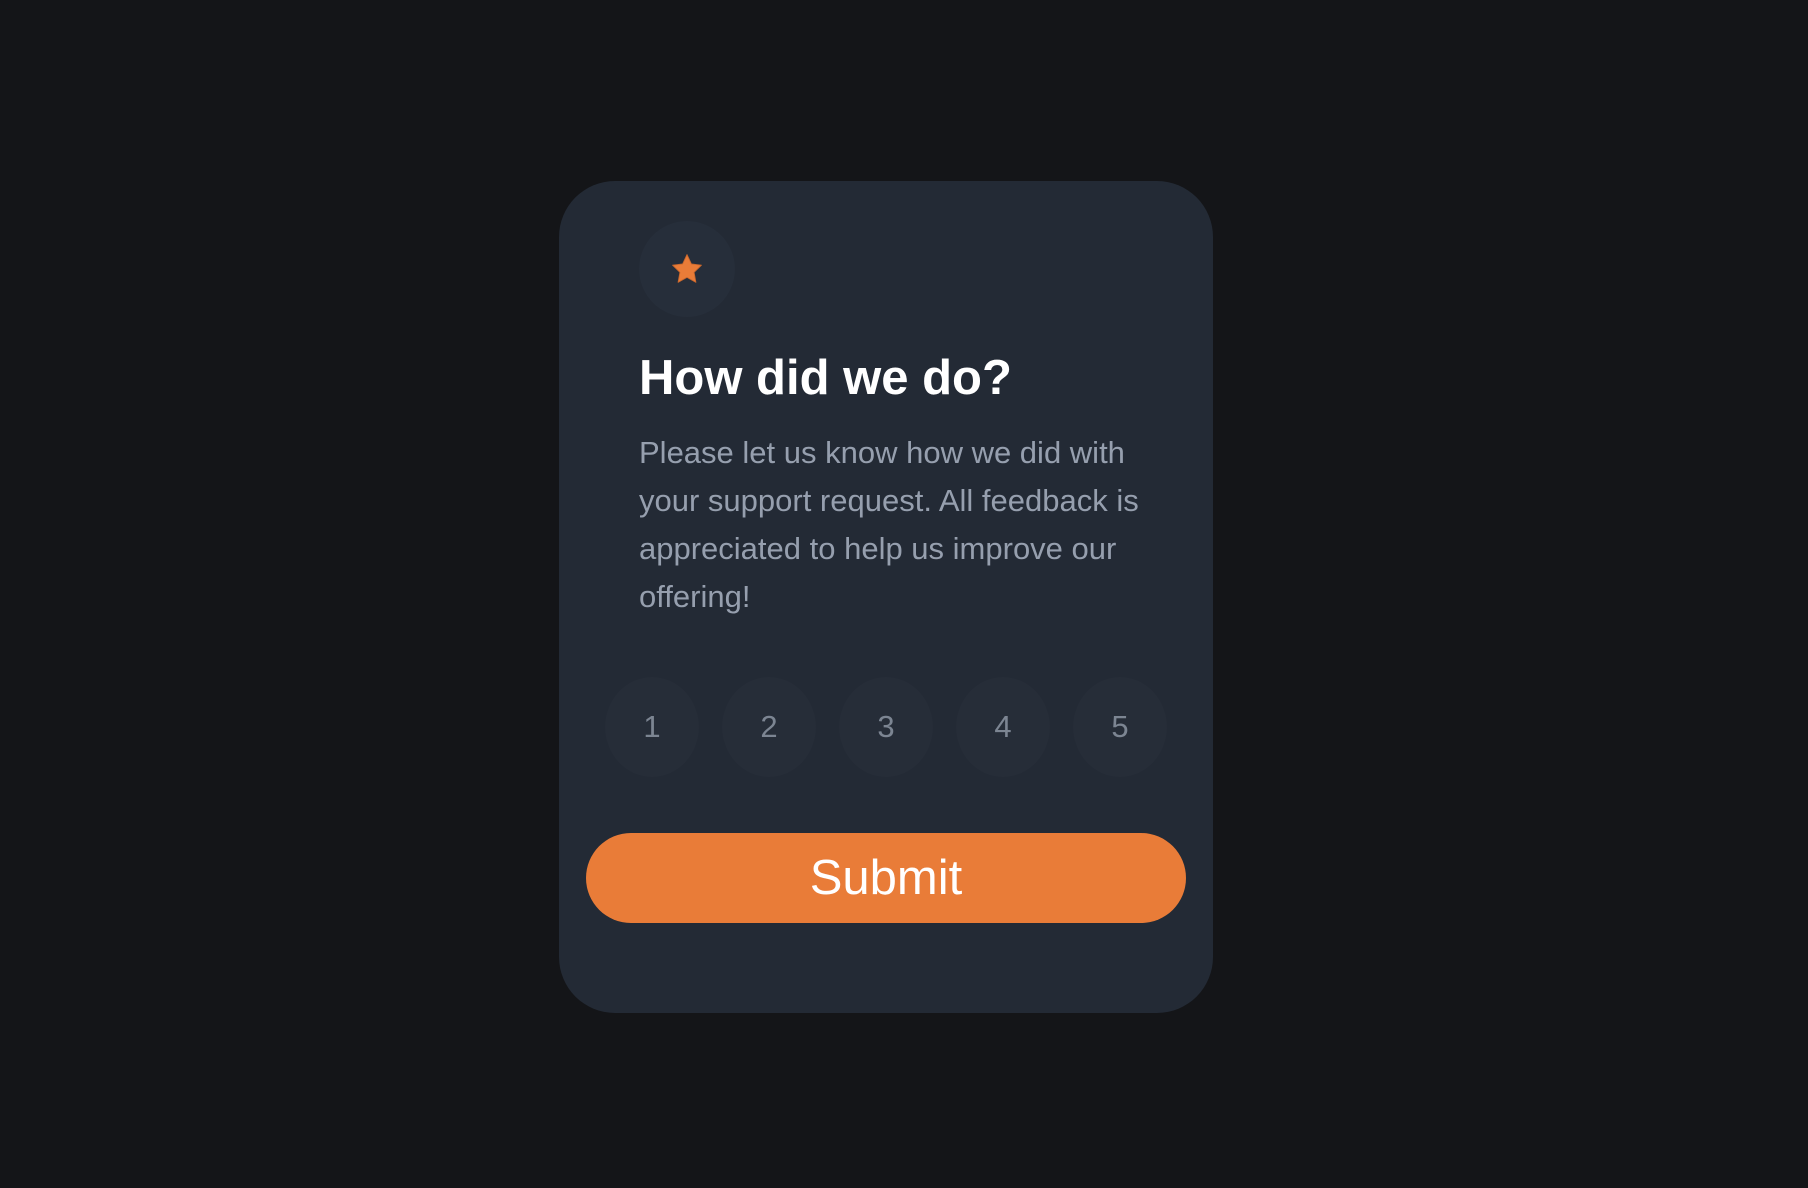 The height and width of the screenshot is (1188, 1808). I want to click on submit-button: Submit, so click(886, 878).